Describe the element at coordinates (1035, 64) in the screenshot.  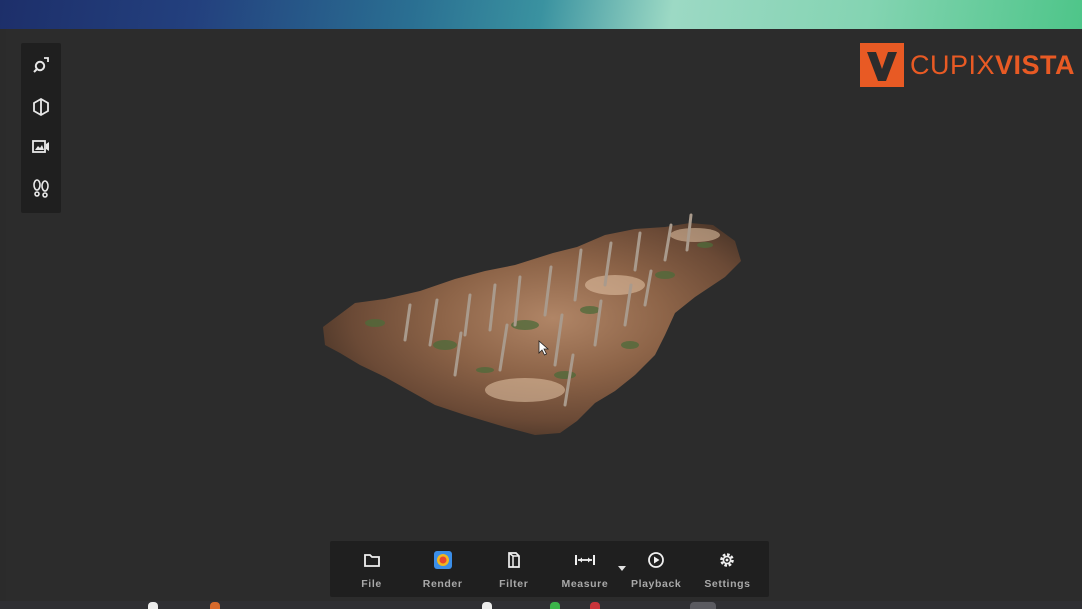
I see `brand-name-bold: VISTA` at that location.